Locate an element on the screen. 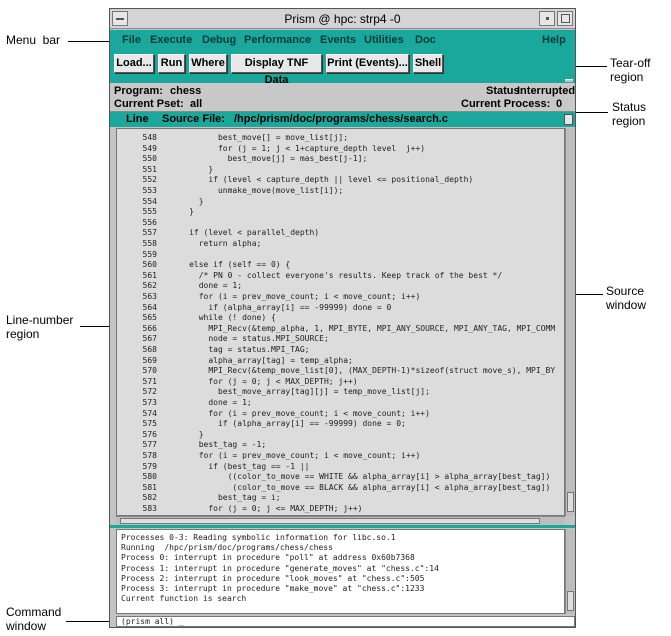  line-number: 581 is located at coordinates (137, 488).